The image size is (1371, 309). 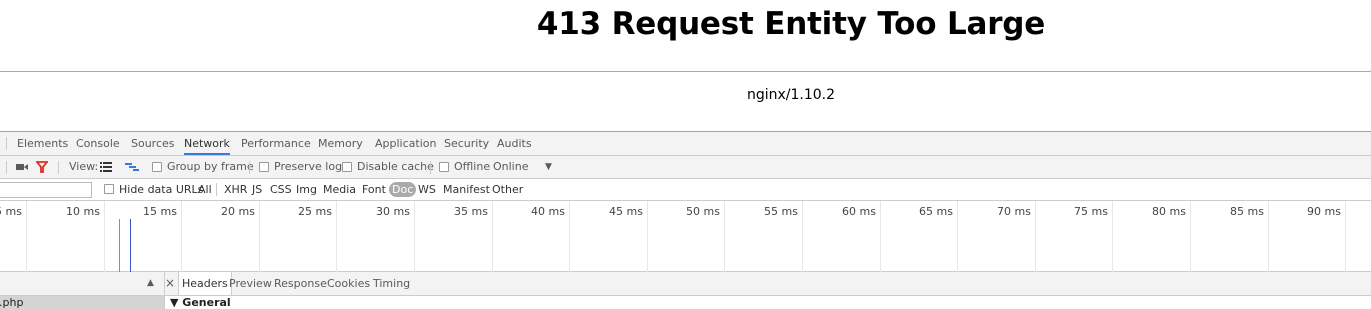 I want to click on group-by-frame-label: Group by frame, so click(x=210, y=166).